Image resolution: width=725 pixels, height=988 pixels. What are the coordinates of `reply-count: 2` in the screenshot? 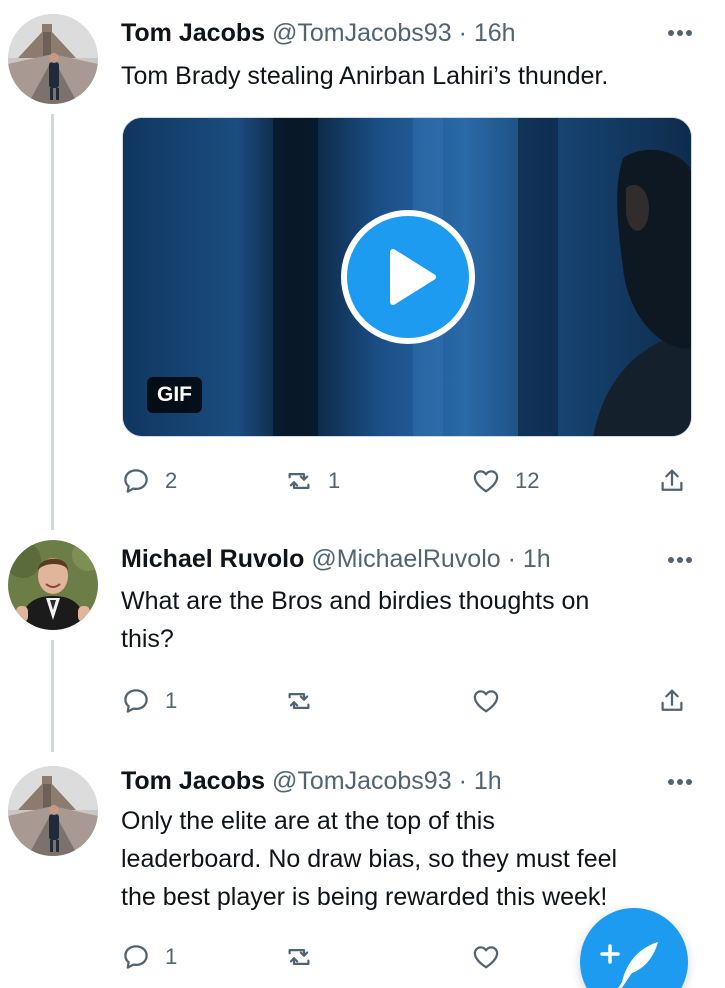 It's located at (171, 480).